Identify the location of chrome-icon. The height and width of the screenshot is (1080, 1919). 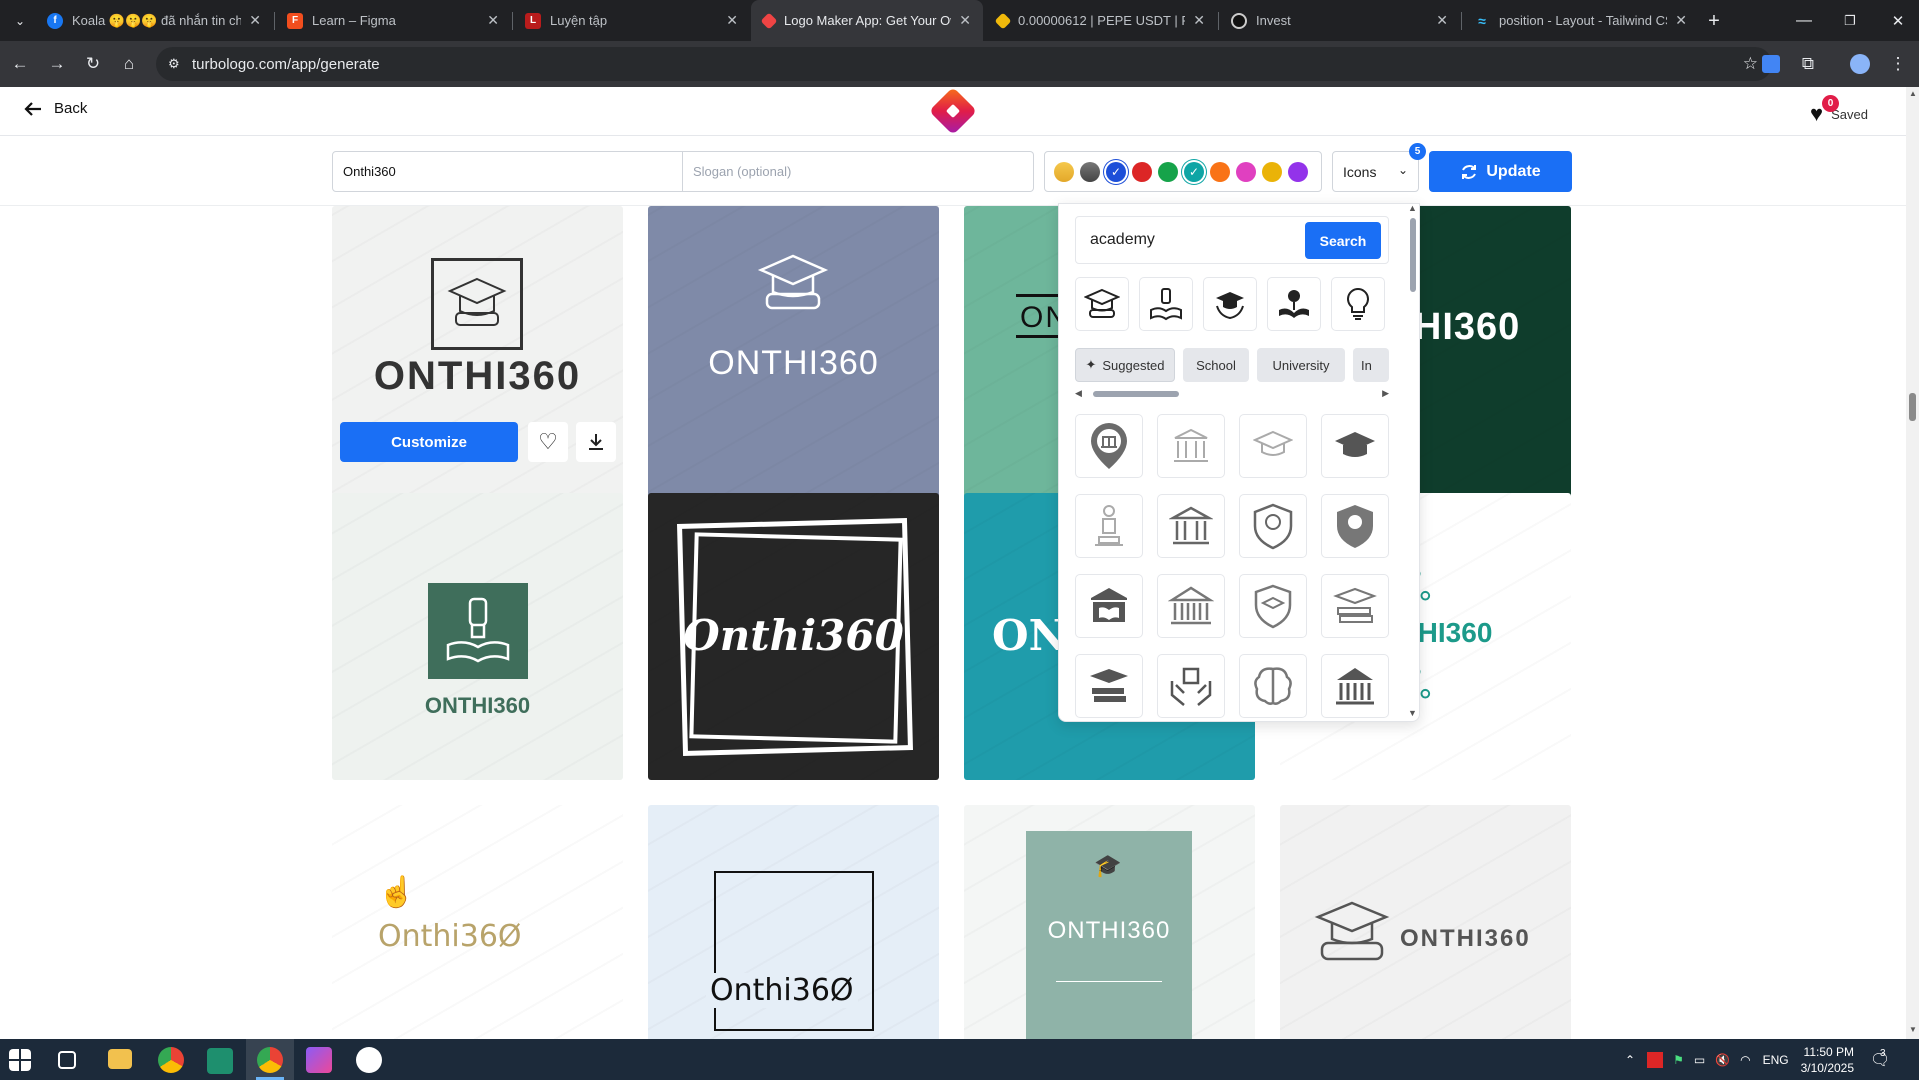
(171, 1060).